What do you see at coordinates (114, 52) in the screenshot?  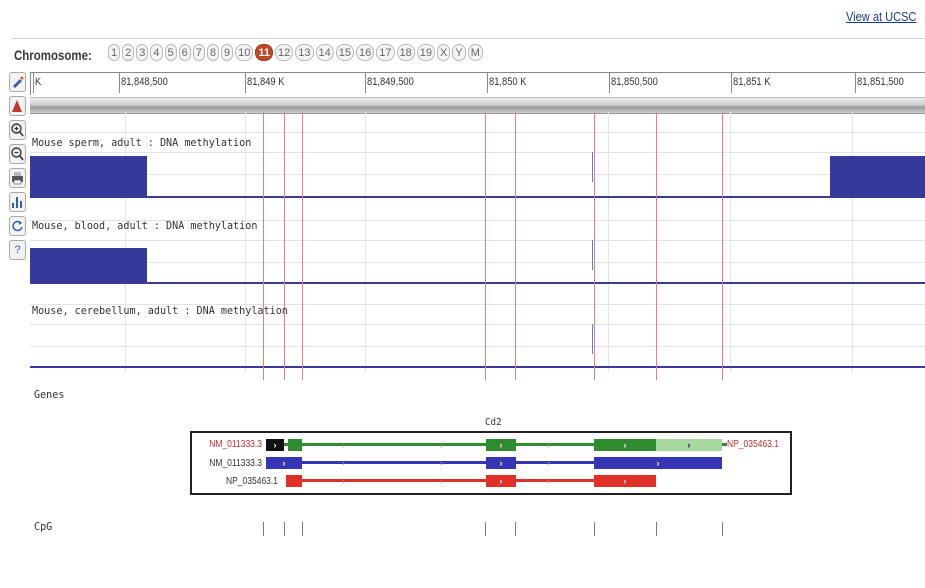 I see `chromosome-button-1: 1` at bounding box center [114, 52].